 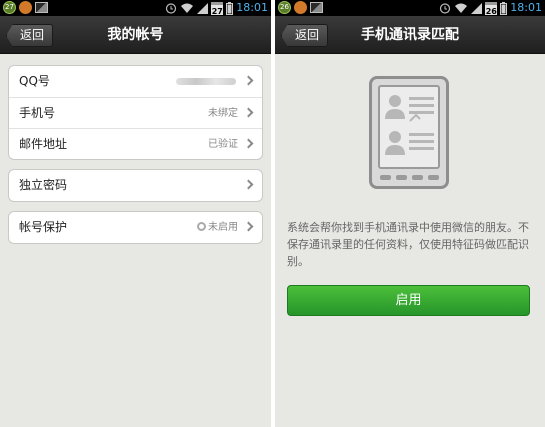 I want to click on device-screen, so click(x=409, y=127).